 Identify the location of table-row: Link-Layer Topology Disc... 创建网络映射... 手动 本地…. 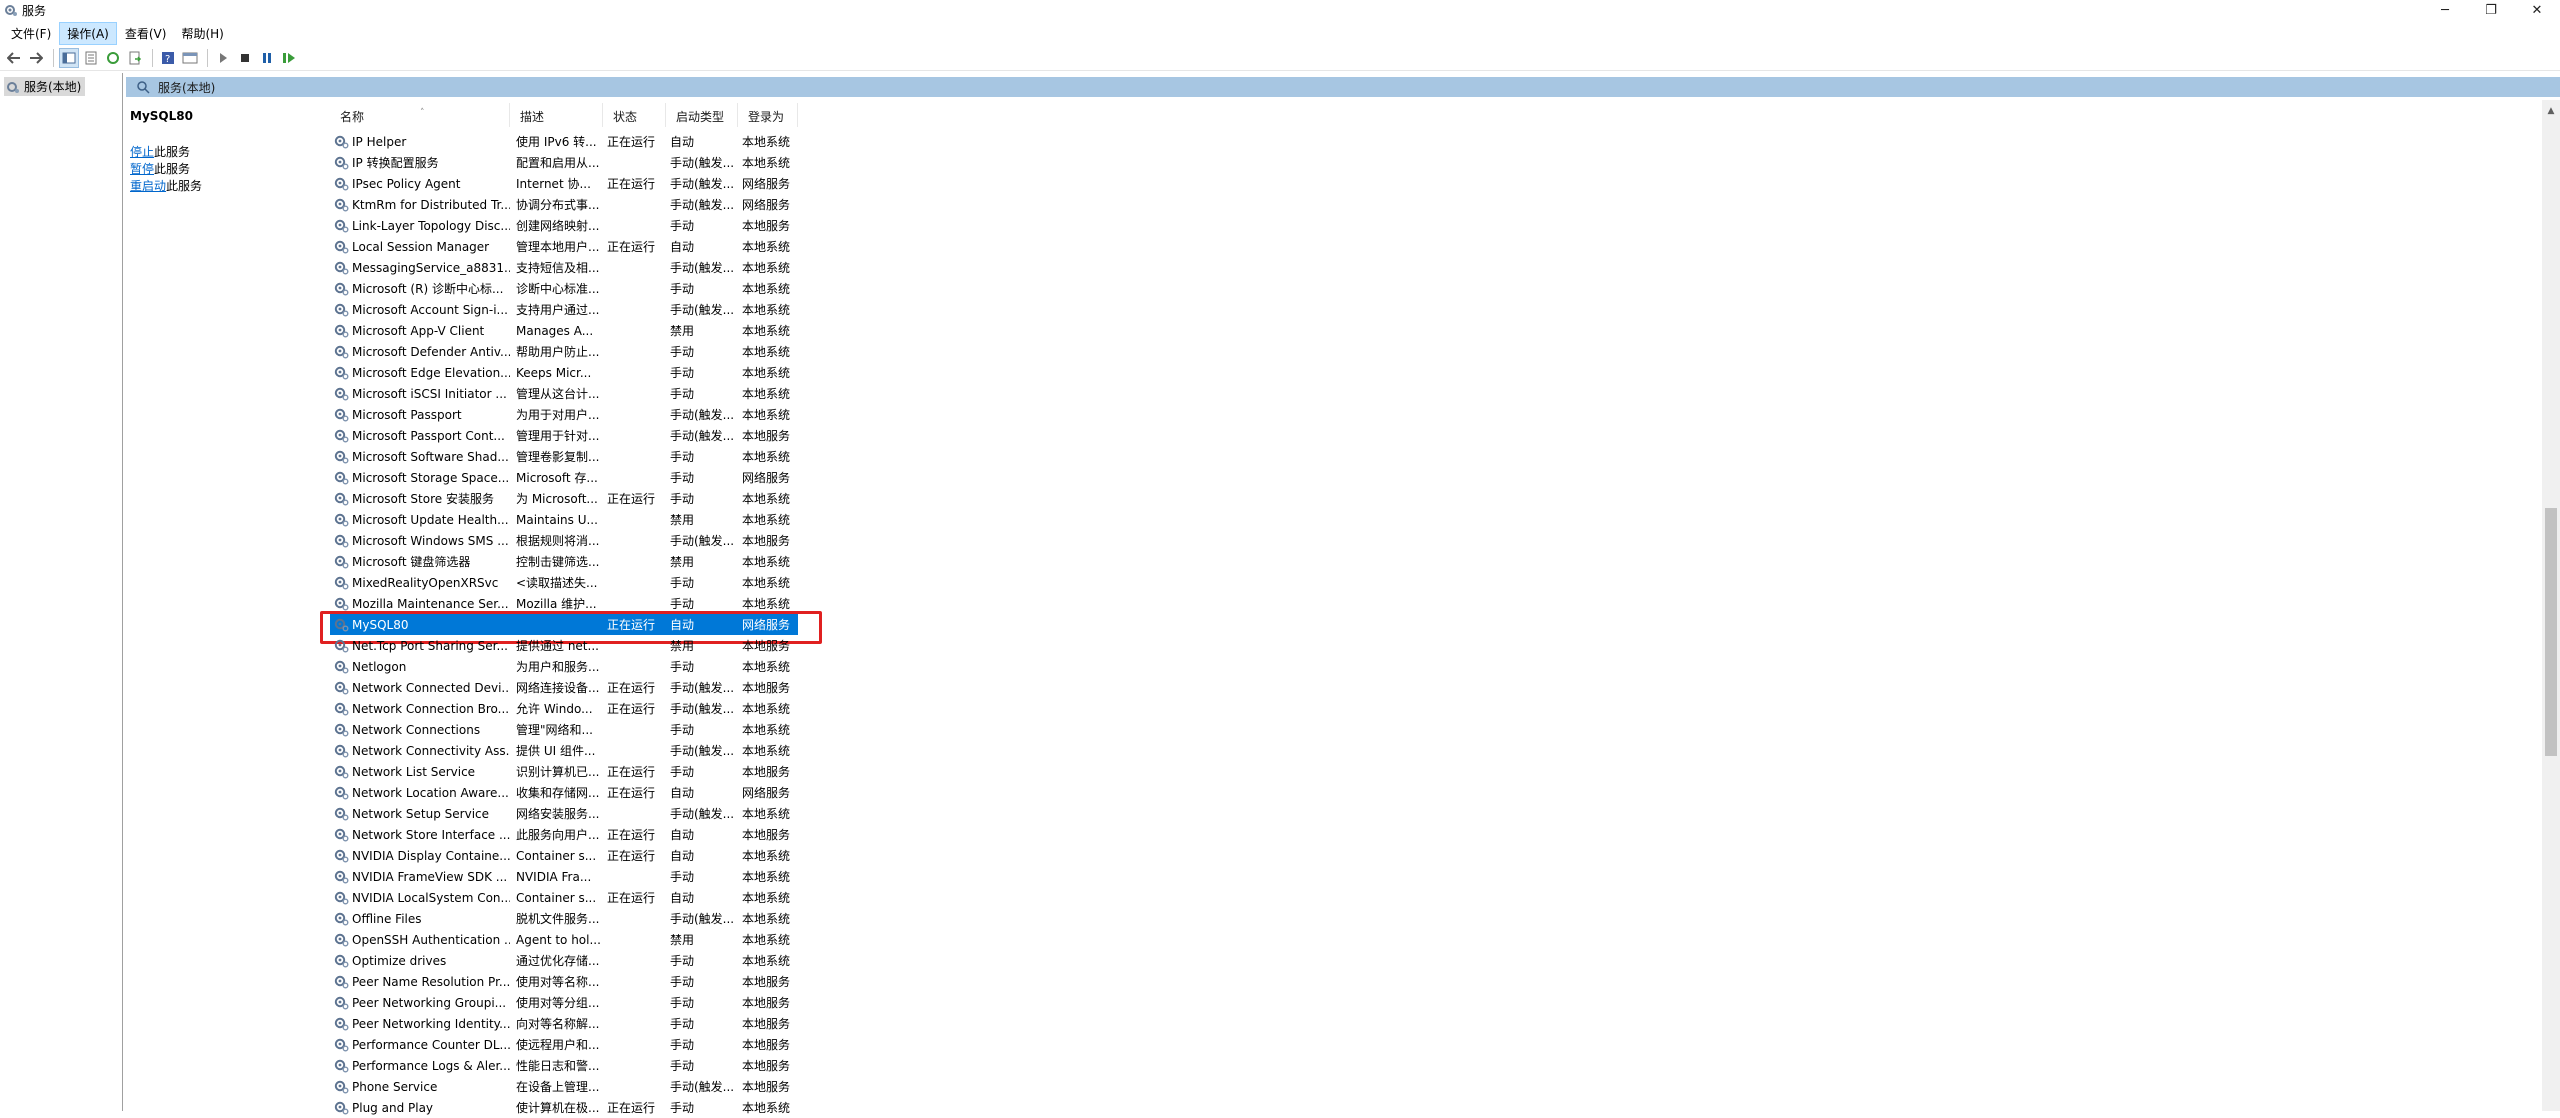
(564, 225).